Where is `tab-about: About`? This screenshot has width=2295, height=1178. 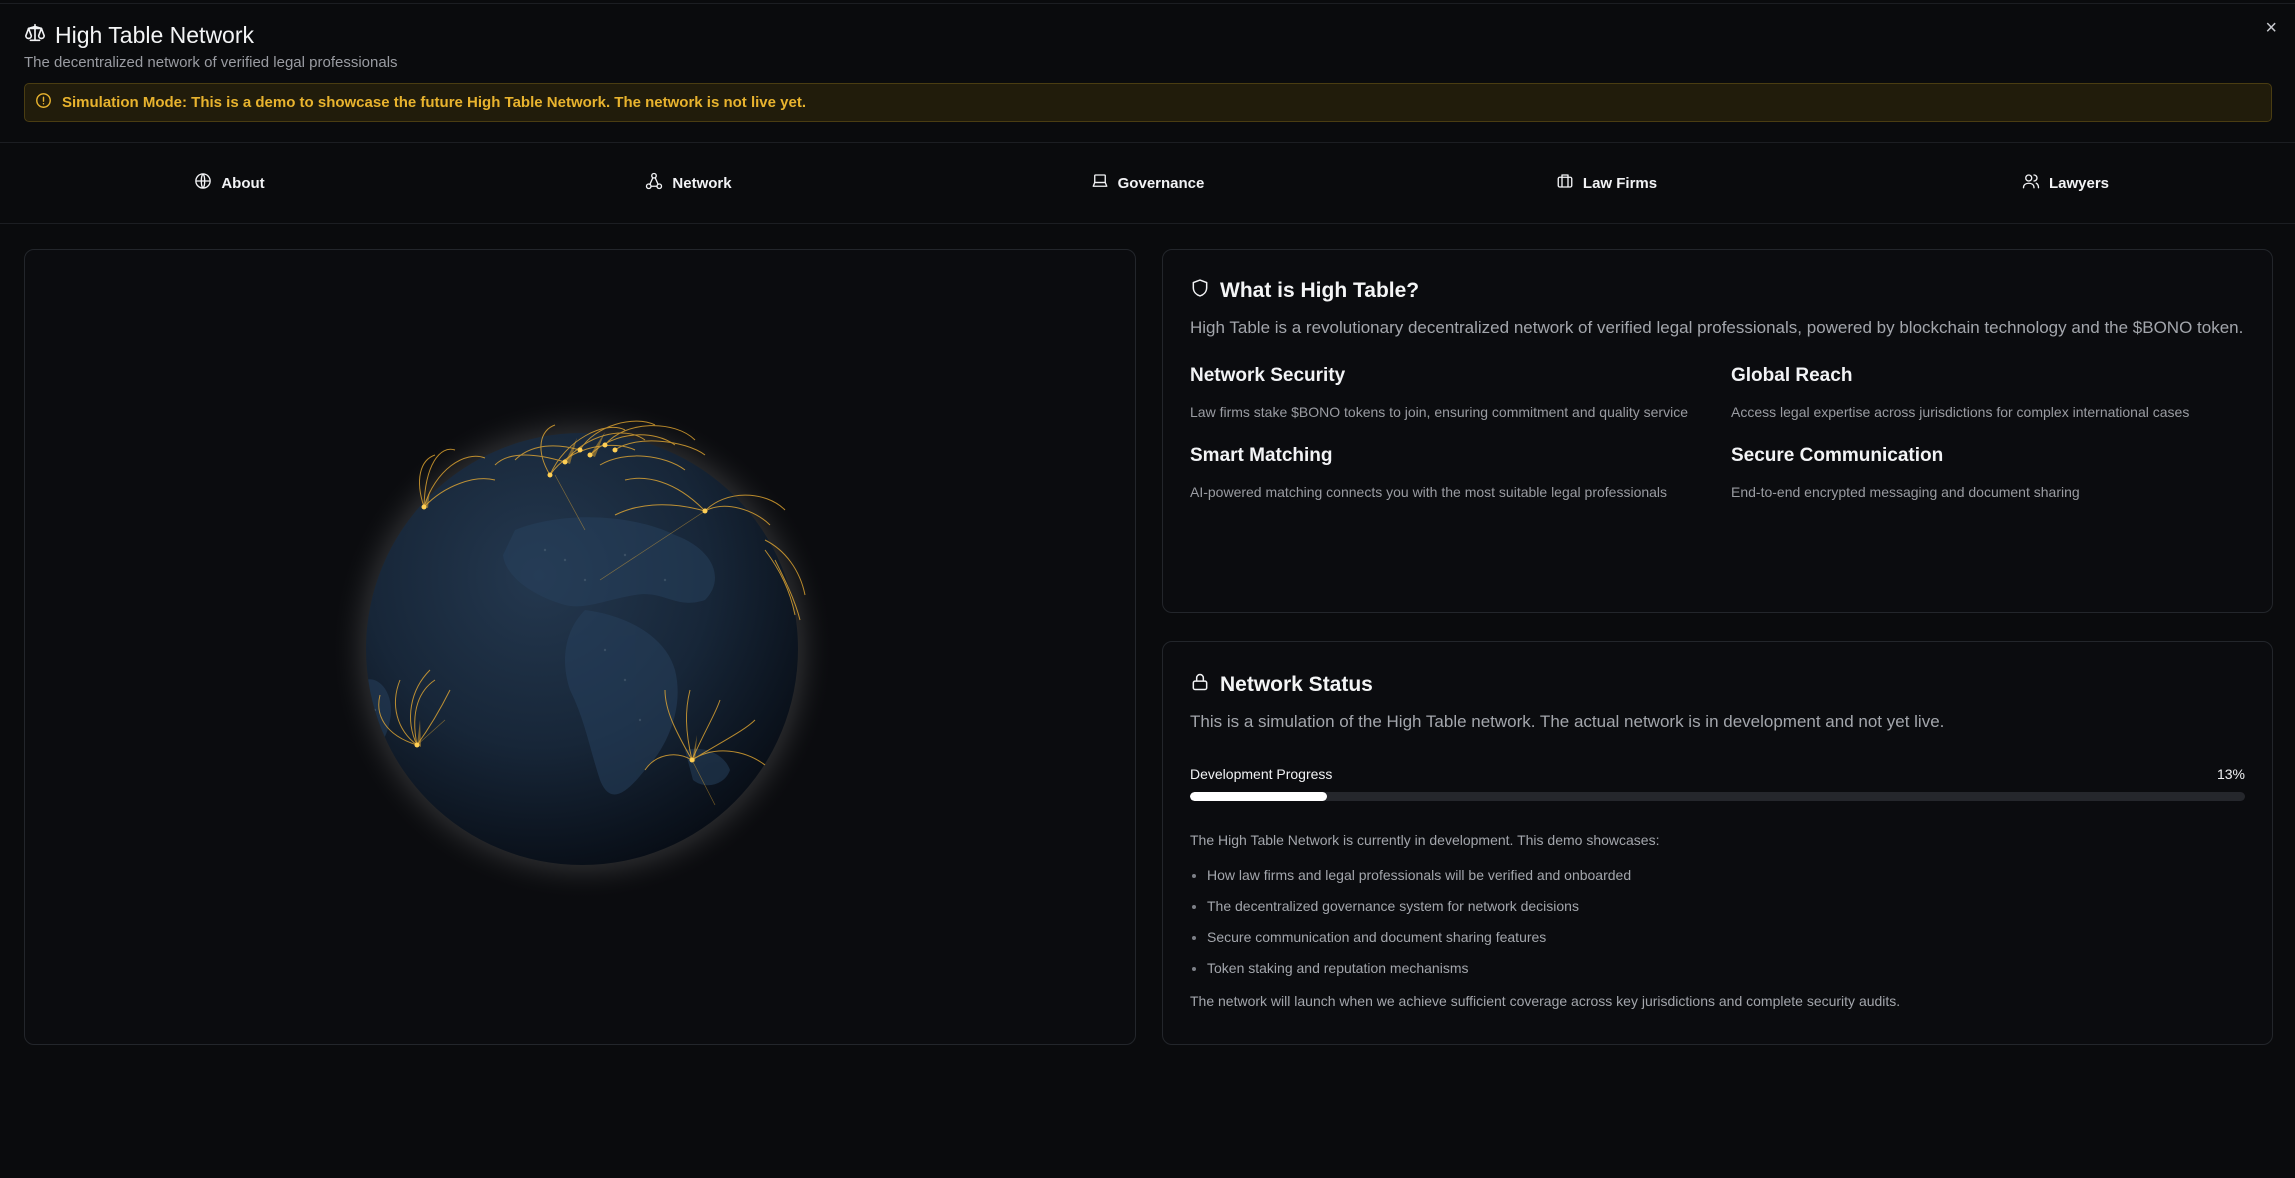 tab-about: About is located at coordinates (229, 183).